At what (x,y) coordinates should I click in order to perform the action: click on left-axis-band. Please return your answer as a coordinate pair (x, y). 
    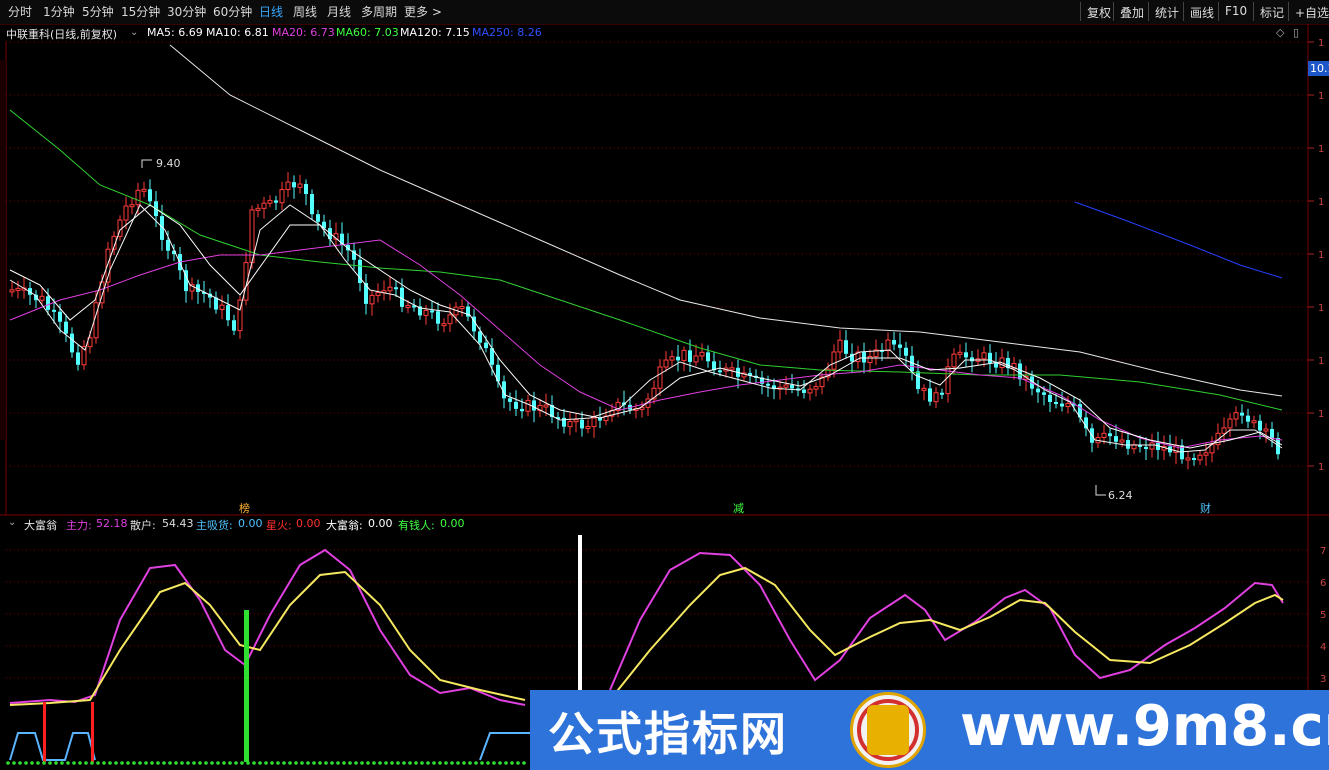
    Looking at the image, I should click on (3, 250).